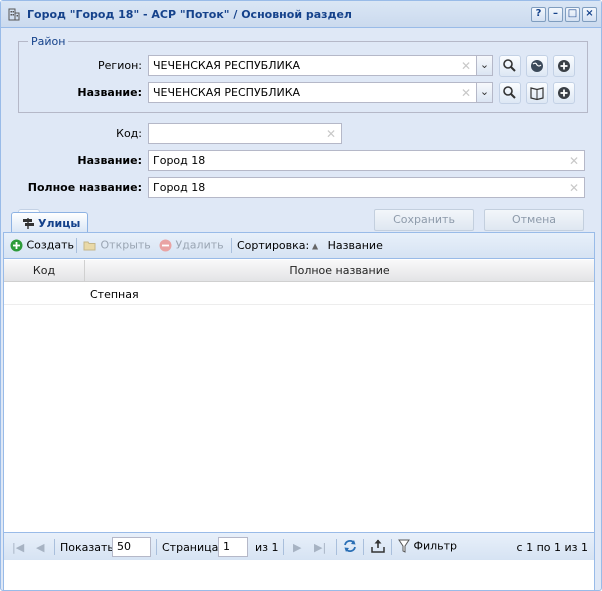 The height and width of the screenshot is (591, 602). Describe the element at coordinates (165, 245) in the screenshot. I see `minus-circle-icon` at that location.